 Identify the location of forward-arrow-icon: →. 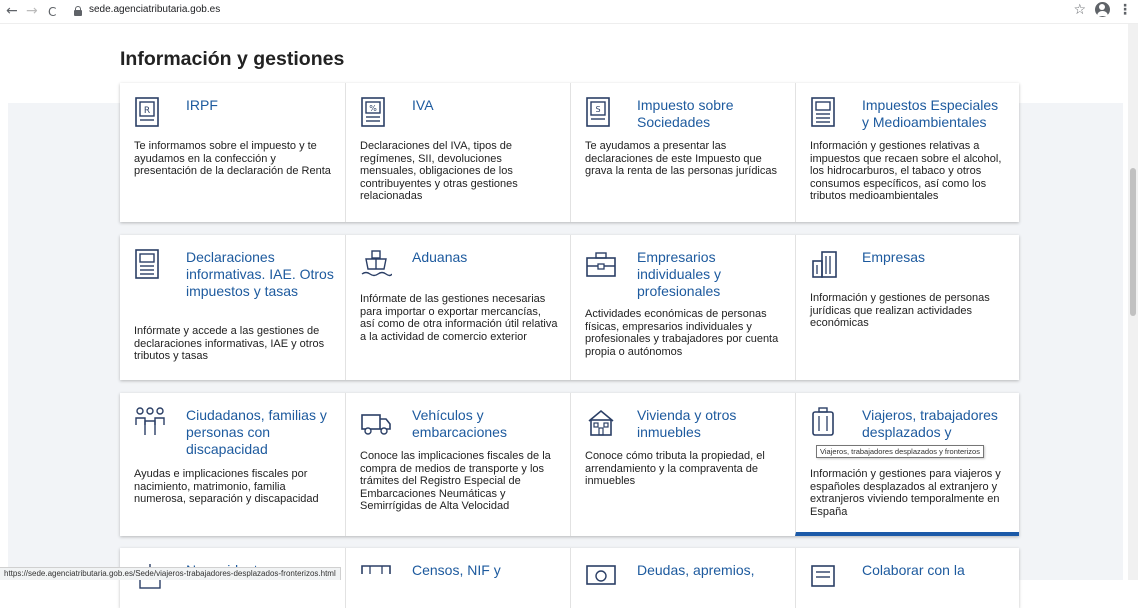
(32, 11).